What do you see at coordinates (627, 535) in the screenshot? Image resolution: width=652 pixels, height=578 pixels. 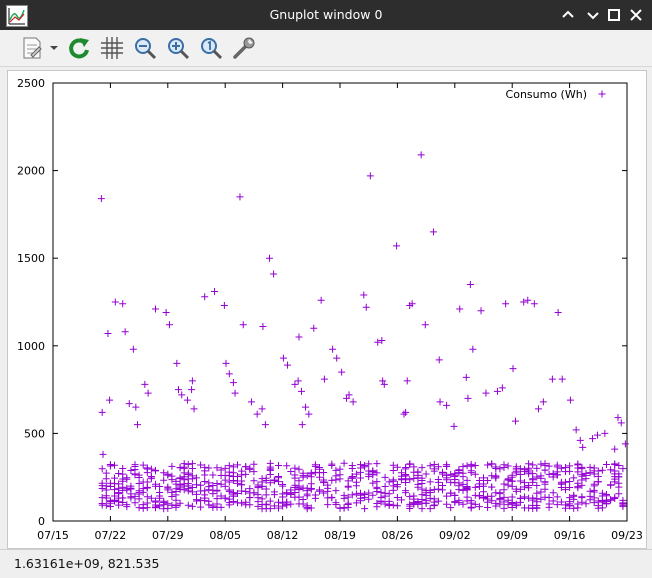 I see `x-tick-label: 09/23` at bounding box center [627, 535].